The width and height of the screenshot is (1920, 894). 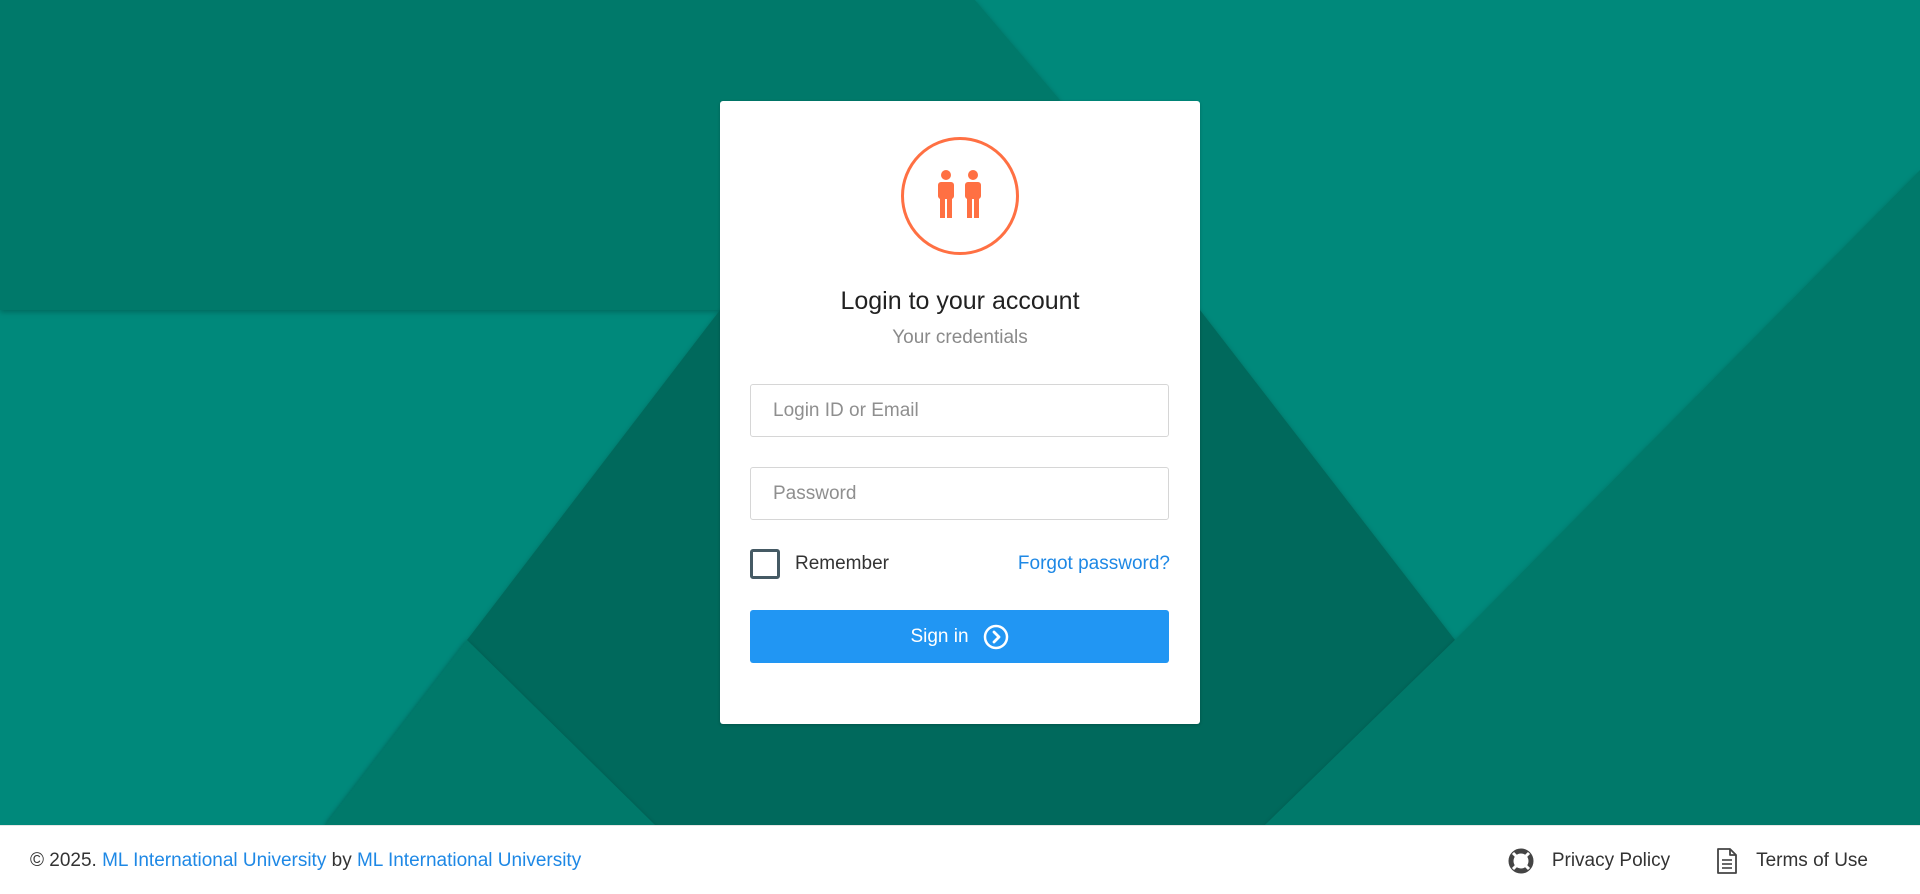 I want to click on privacy-policy-label: Privacy Policy, so click(x=1611, y=860).